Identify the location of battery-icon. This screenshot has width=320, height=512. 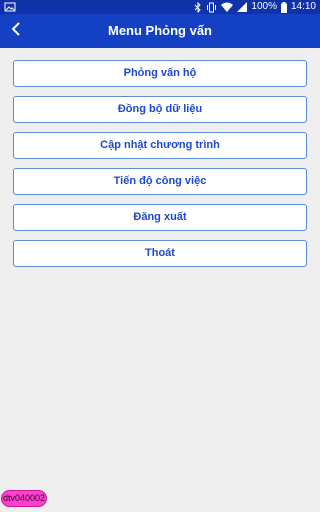
(283, 7).